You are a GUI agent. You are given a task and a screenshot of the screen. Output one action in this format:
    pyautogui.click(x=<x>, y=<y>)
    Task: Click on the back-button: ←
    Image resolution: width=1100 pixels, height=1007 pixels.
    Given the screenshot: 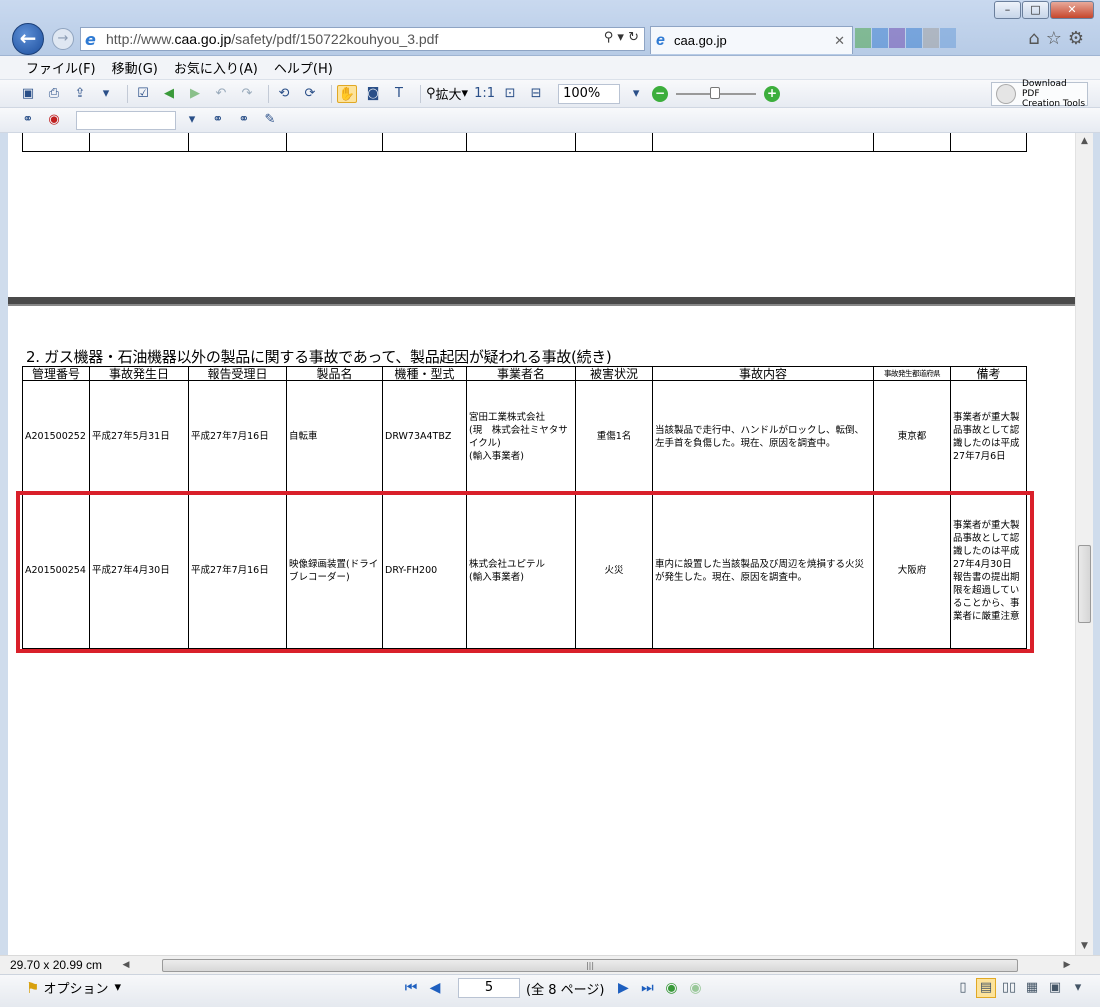 What is the action you would take?
    pyautogui.click(x=28, y=39)
    